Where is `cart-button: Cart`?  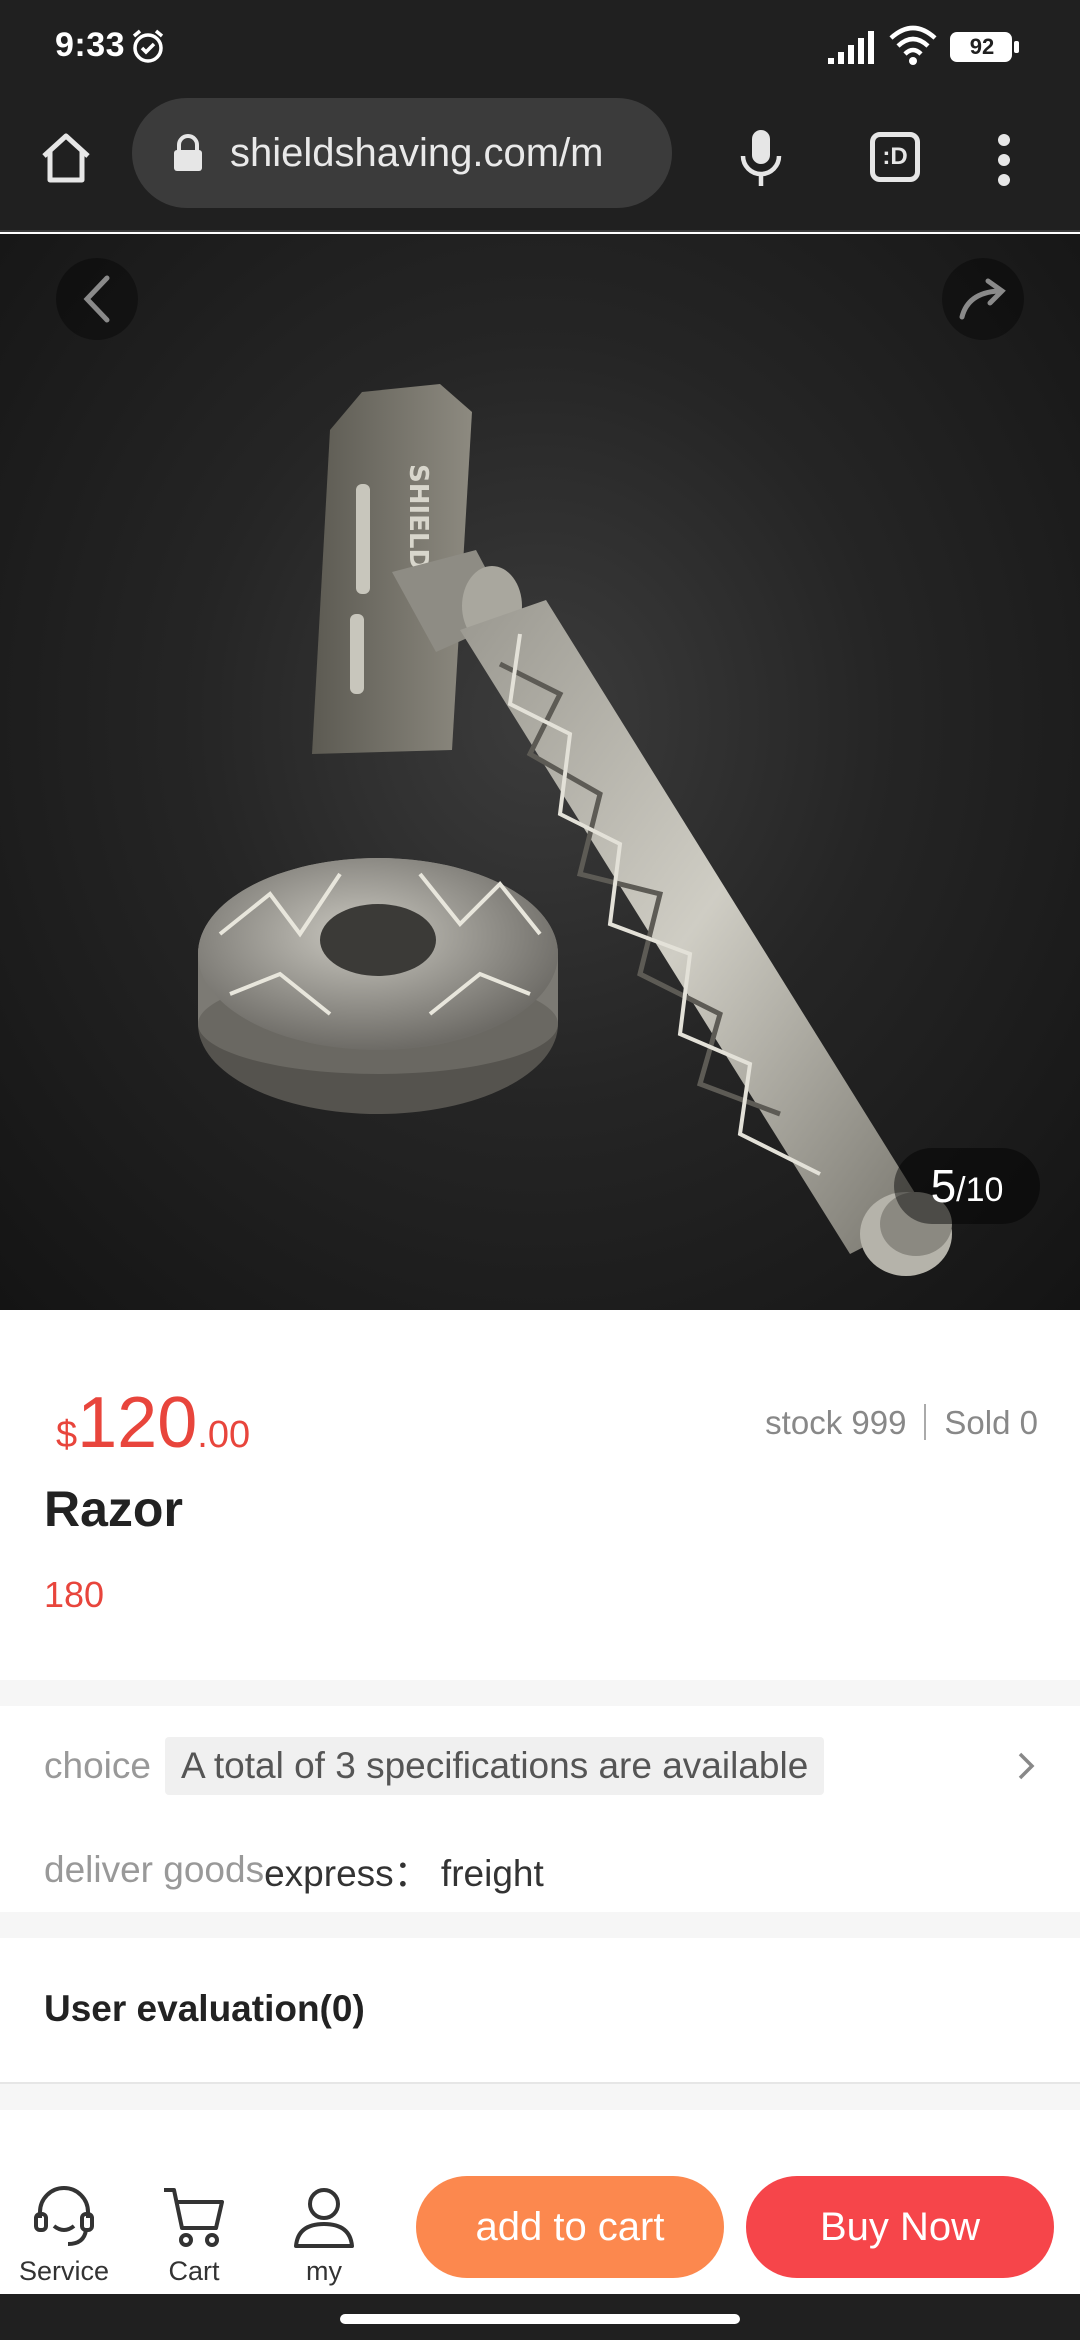 cart-button: Cart is located at coordinates (194, 2237).